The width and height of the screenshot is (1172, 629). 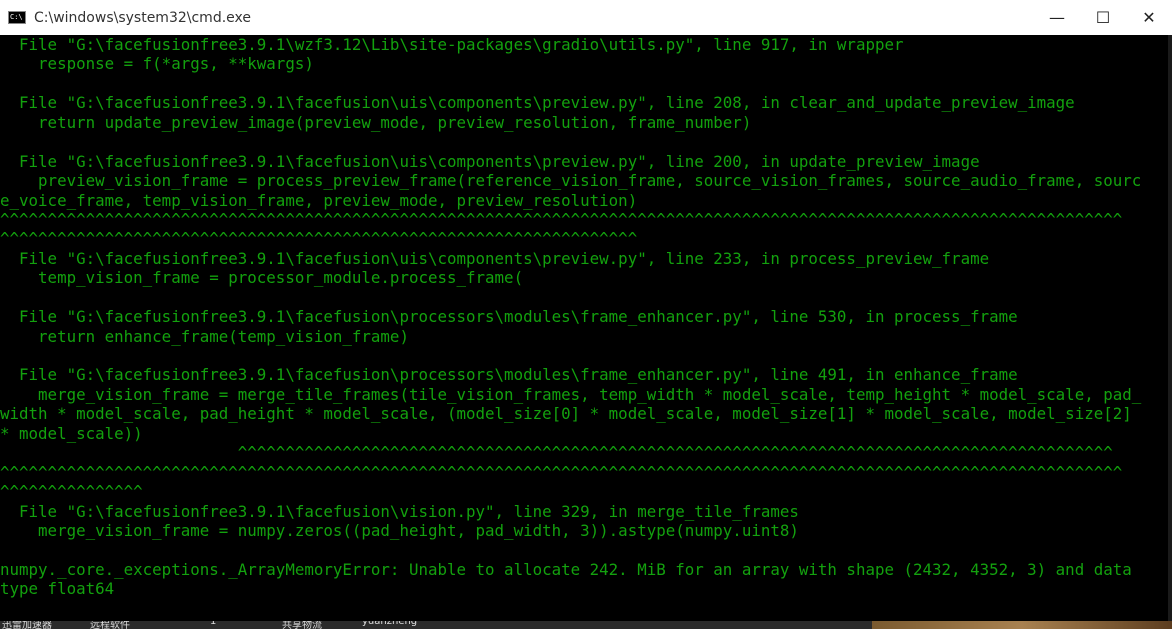 What do you see at coordinates (1170, 328) in the screenshot?
I see `console-scrollbar` at bounding box center [1170, 328].